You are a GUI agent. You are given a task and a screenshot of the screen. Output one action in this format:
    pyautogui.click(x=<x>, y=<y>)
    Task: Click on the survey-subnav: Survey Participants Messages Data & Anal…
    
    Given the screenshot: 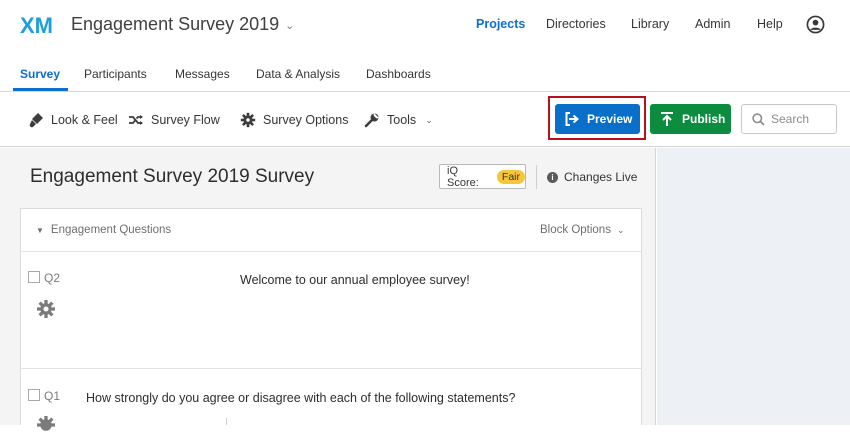 What is the action you would take?
    pyautogui.click(x=425, y=71)
    